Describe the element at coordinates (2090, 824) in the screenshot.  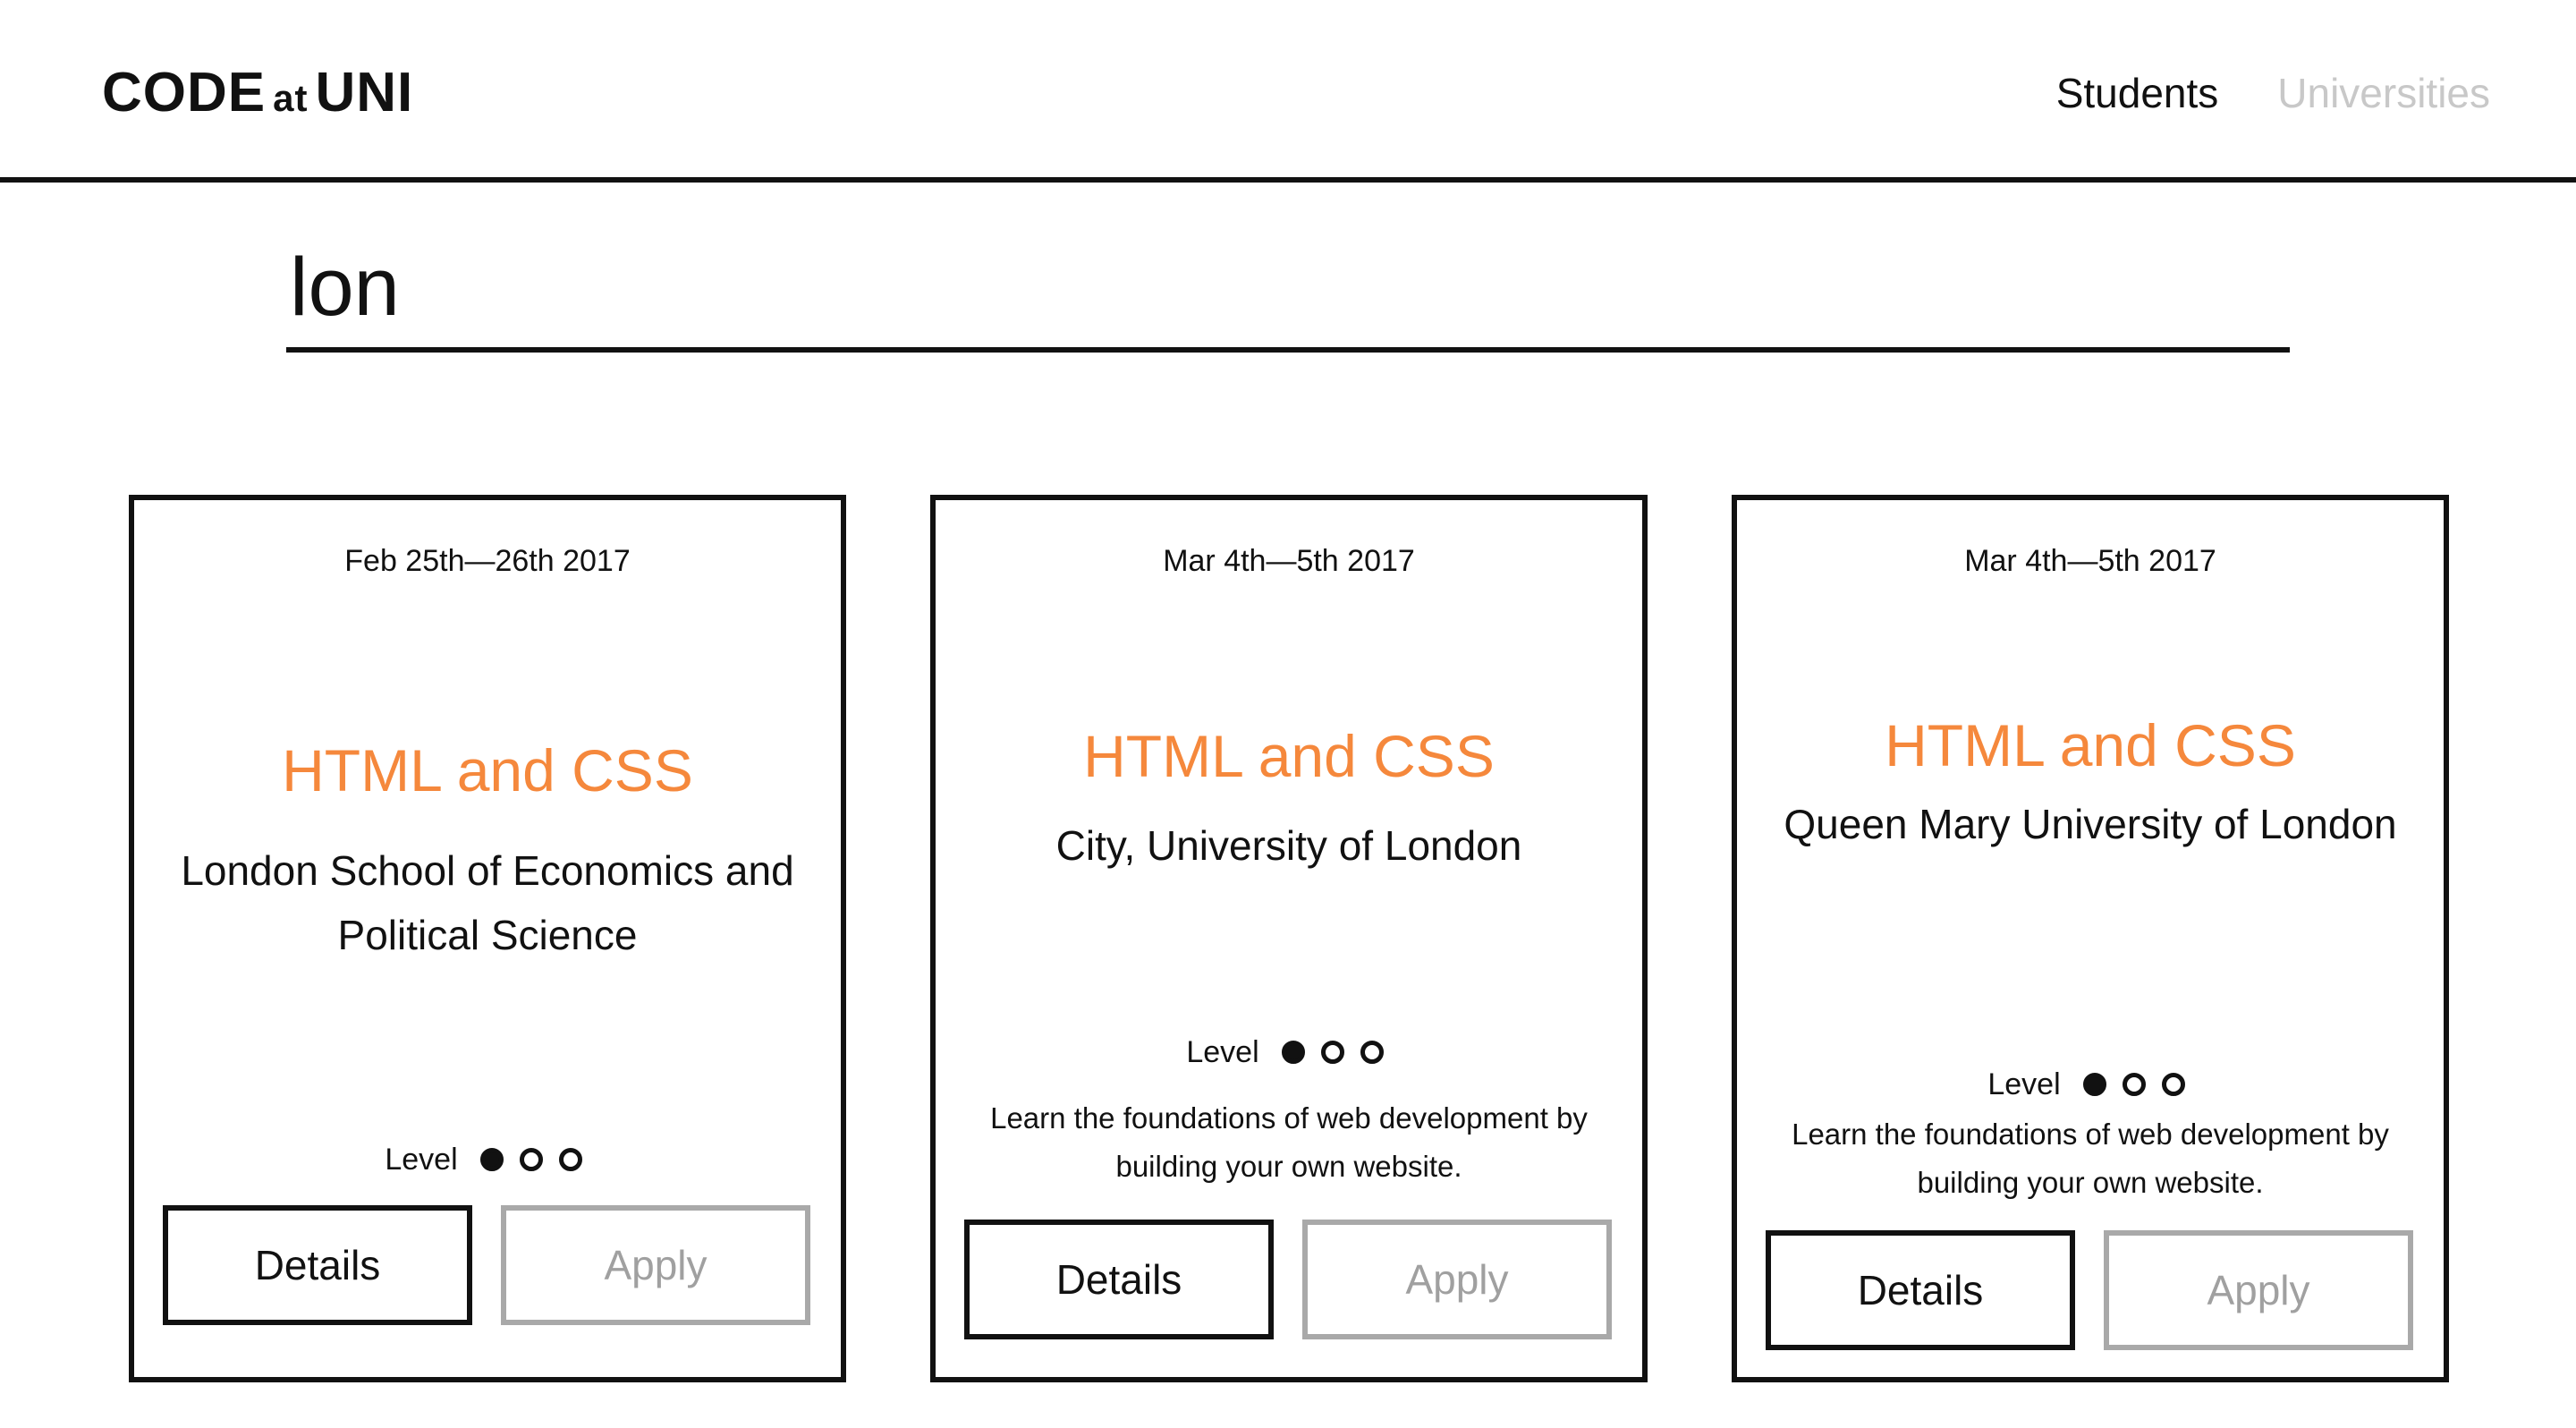
I see `course-university: Queen Mary University of London` at that location.